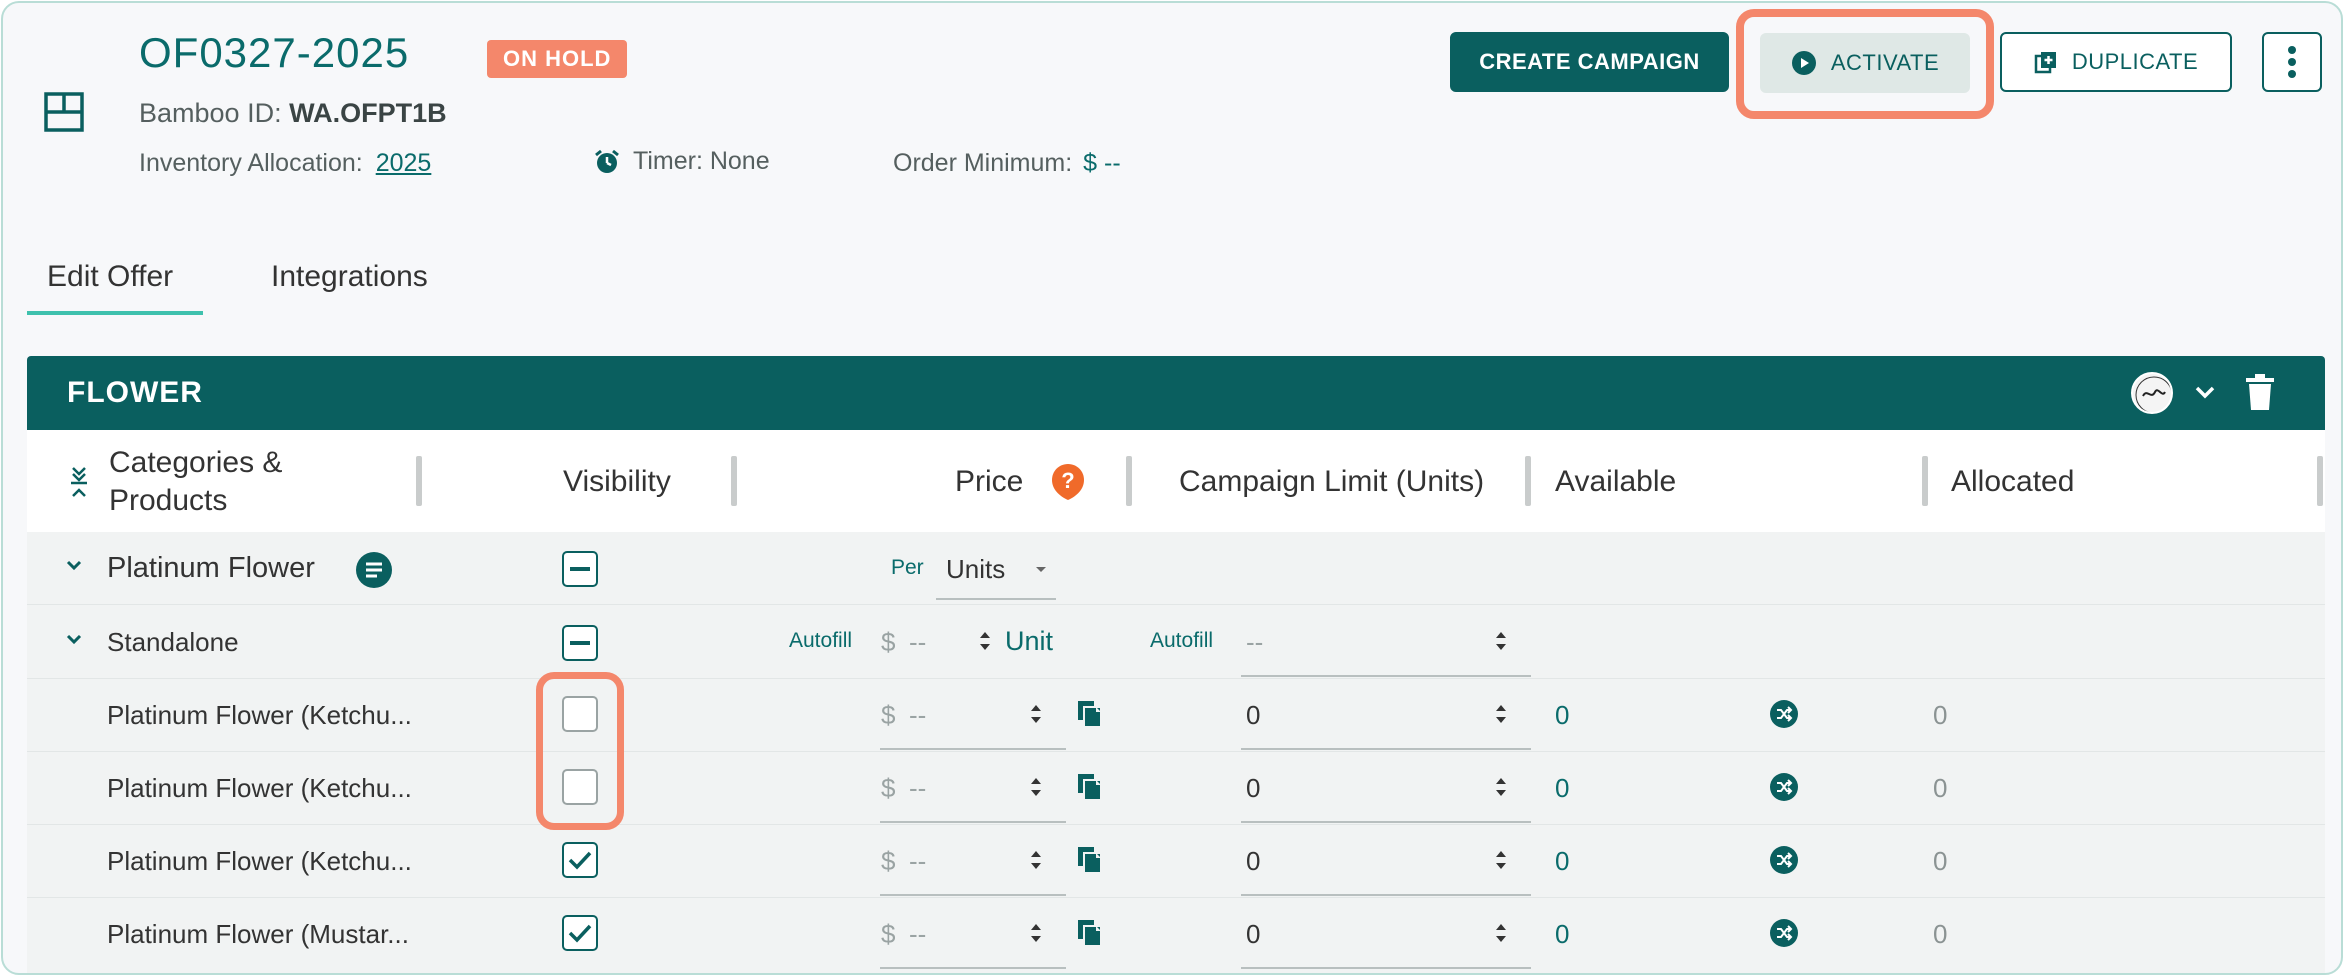 Image resolution: width=2345 pixels, height=977 pixels. I want to click on limit-autofill-label: Autofill, so click(1181, 641).